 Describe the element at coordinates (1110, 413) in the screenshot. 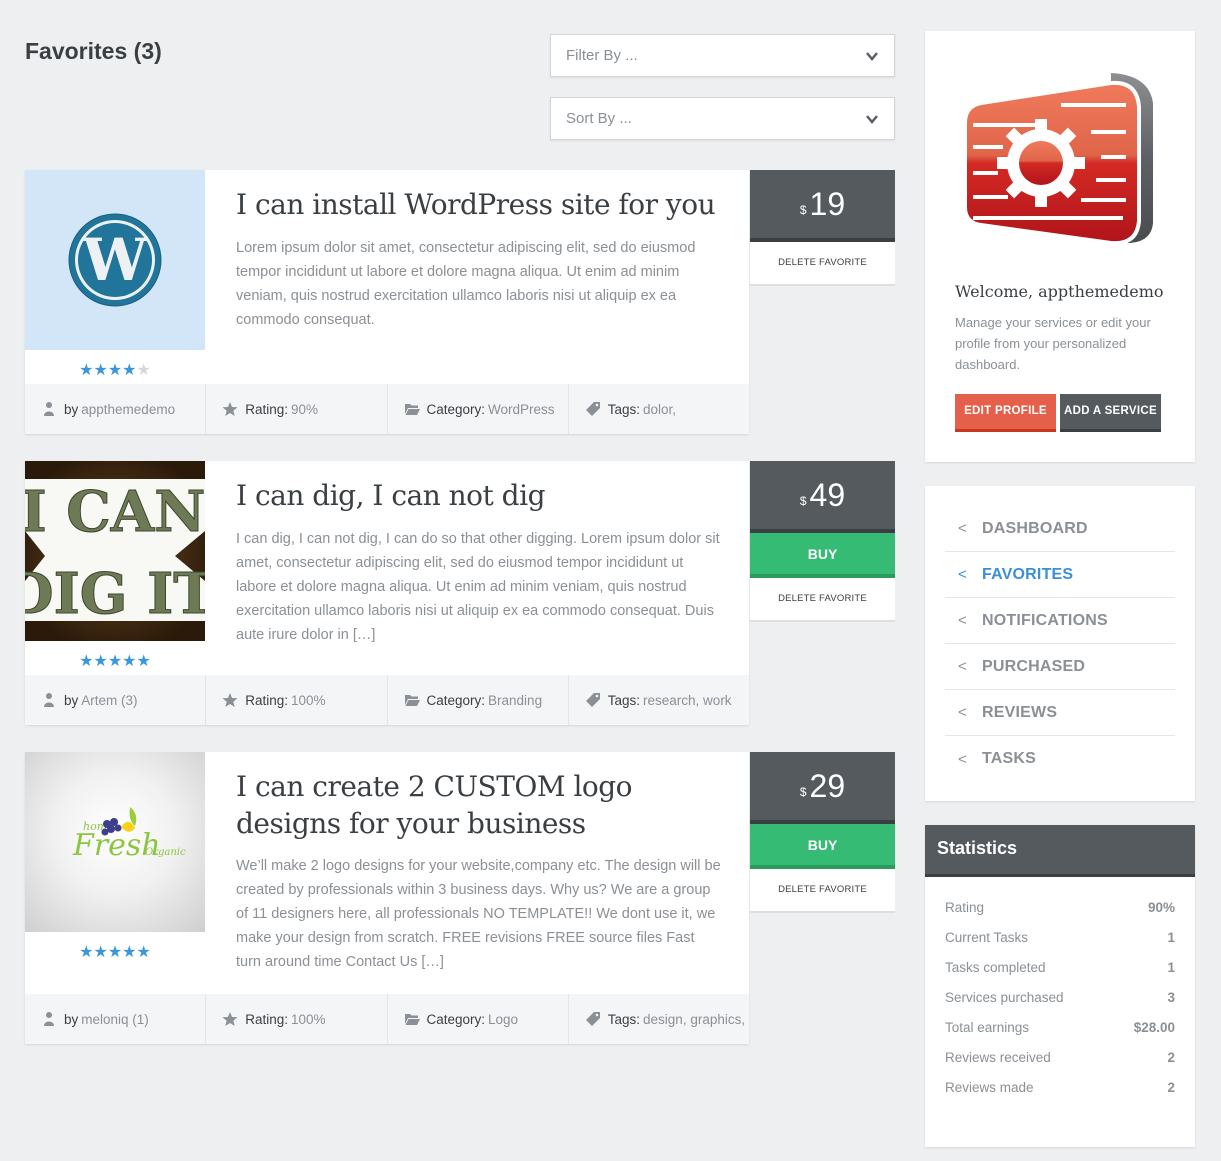

I see `add-a-service-button: ADD A SERVICE` at that location.